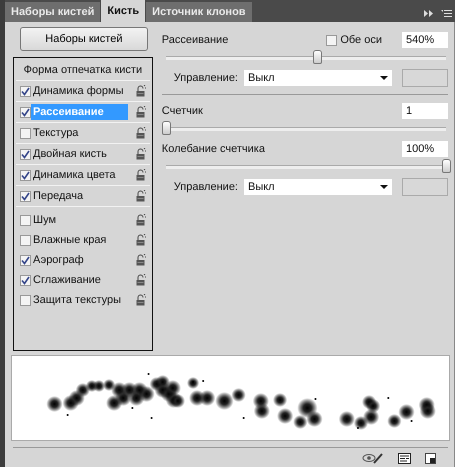 The image size is (455, 467). Describe the element at coordinates (361, 40) in the screenshot. I see `both-axes-label: Обе оси` at that location.